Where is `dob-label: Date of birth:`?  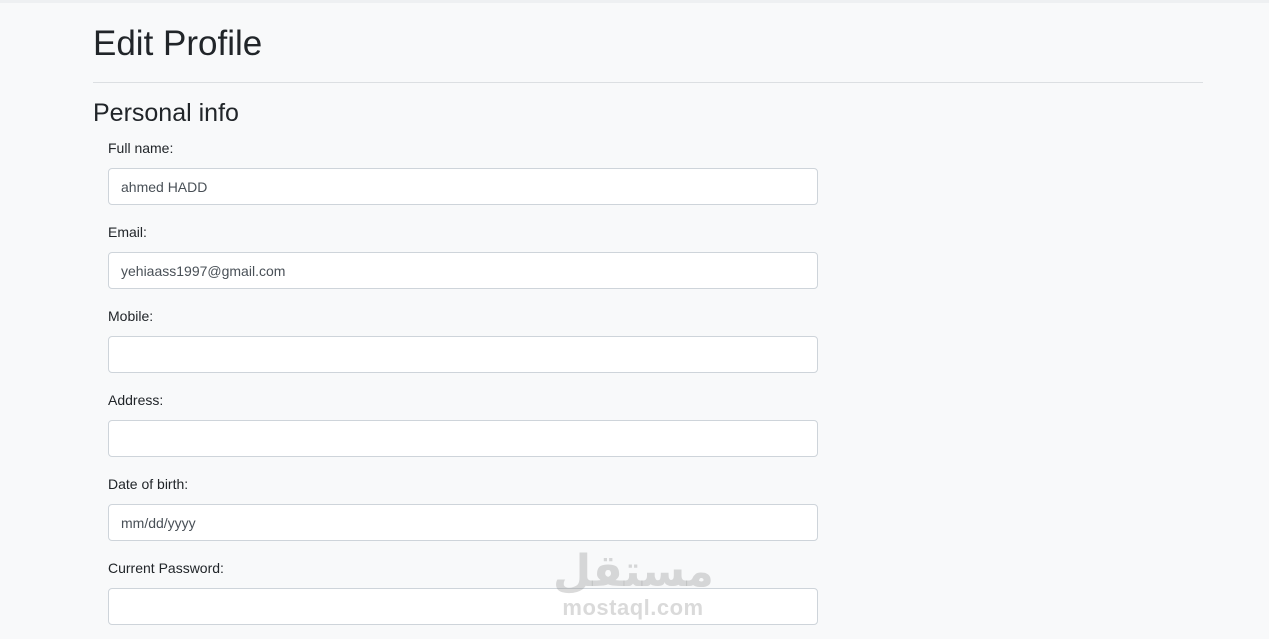 dob-label: Date of birth: is located at coordinates (148, 484).